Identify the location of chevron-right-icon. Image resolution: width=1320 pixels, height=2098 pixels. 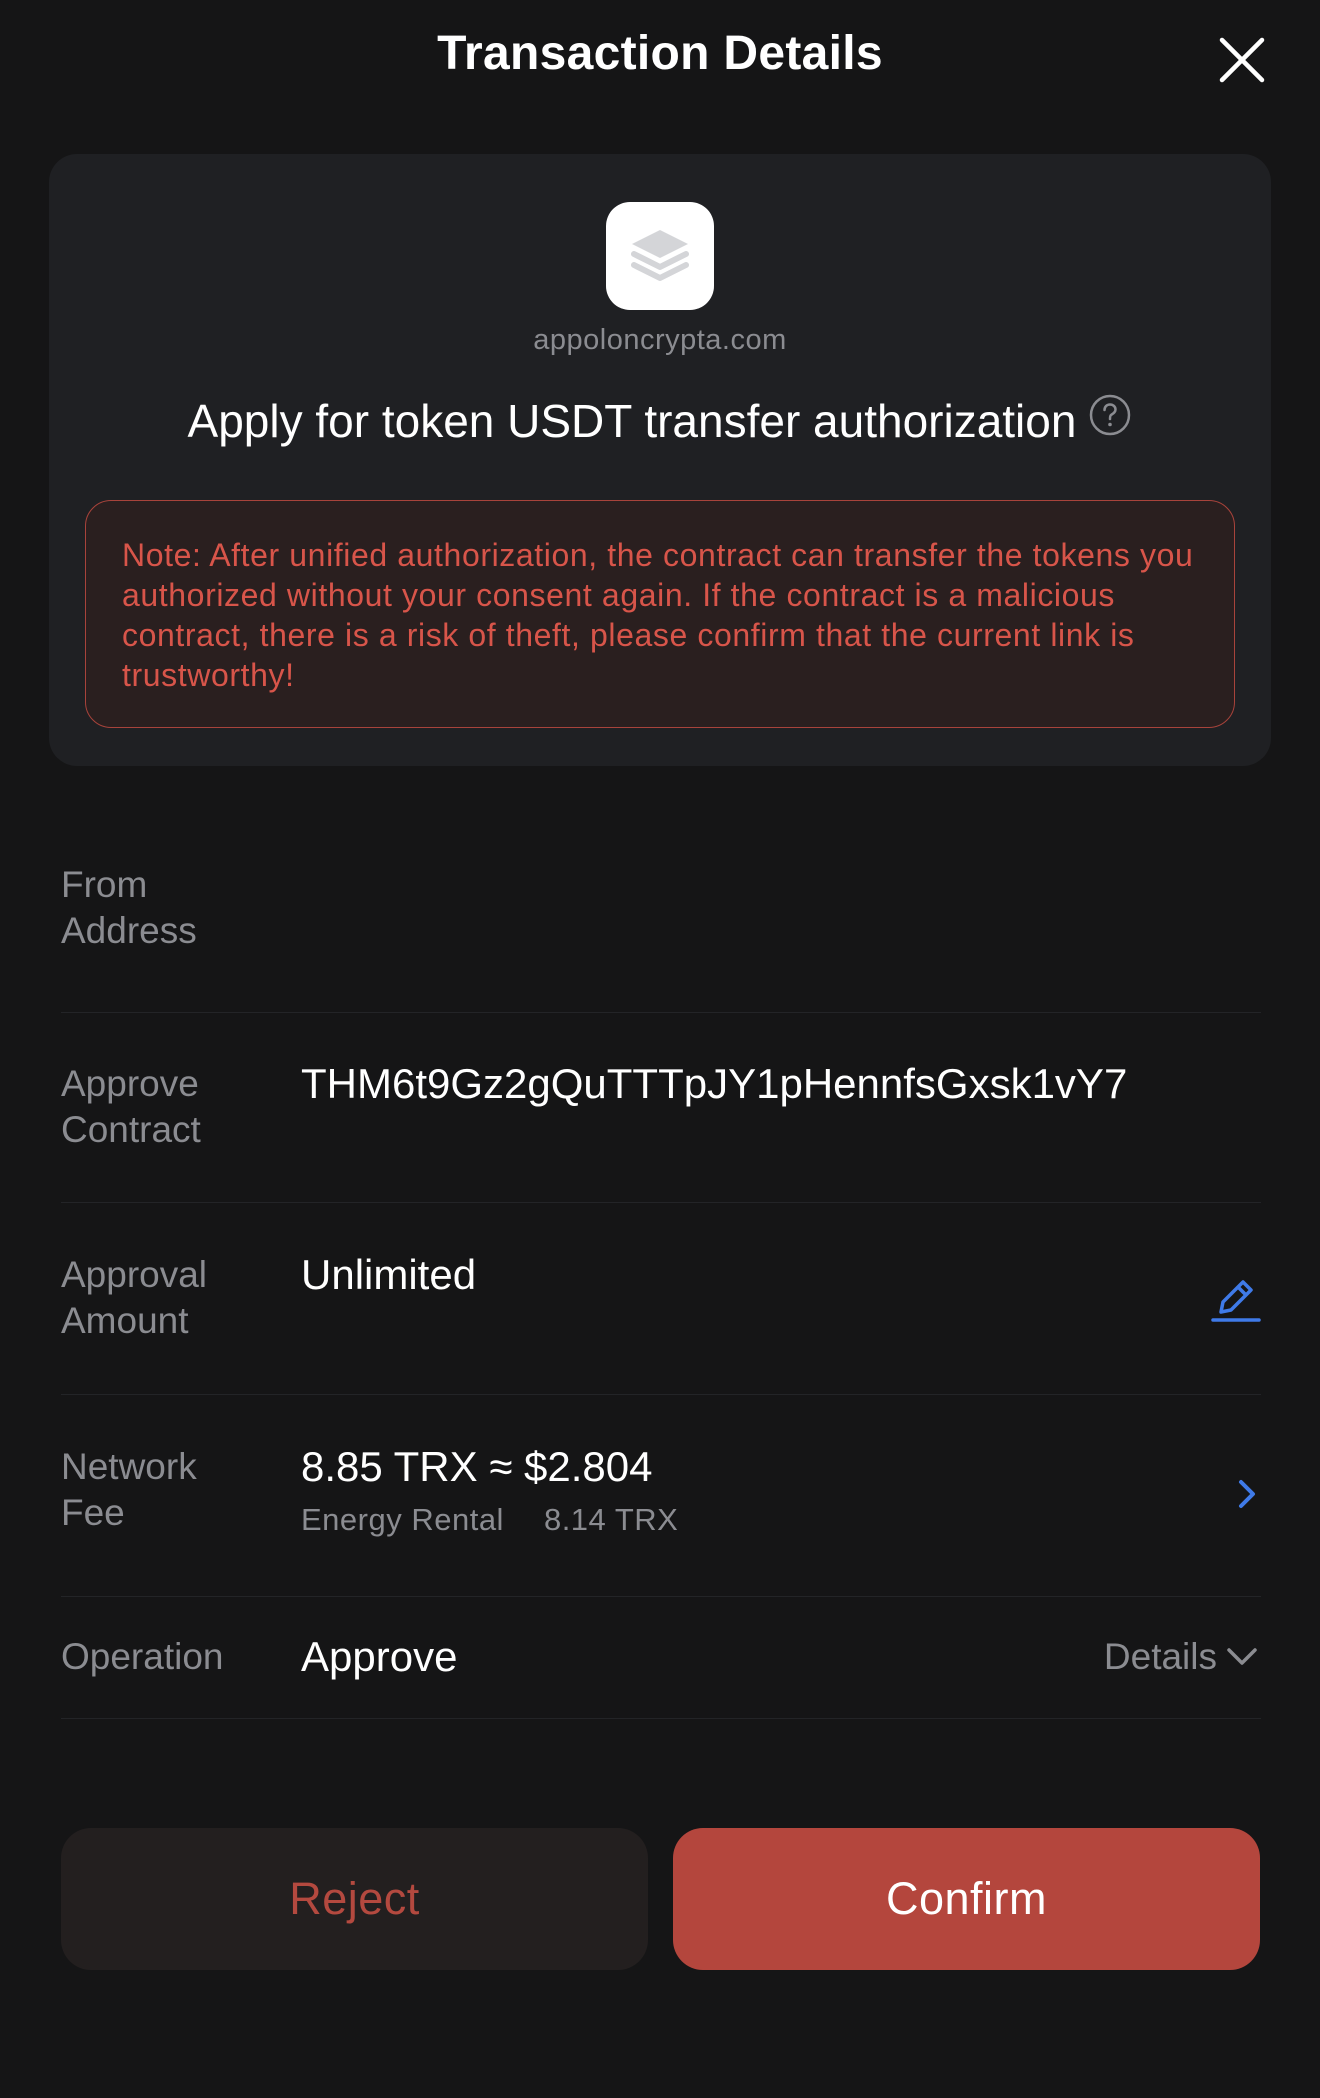
(1247, 1494).